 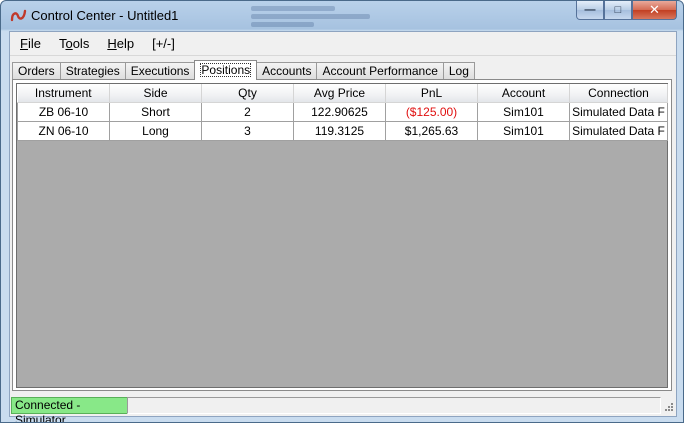 I want to click on tab-accounts: Accounts, so click(x=287, y=71).